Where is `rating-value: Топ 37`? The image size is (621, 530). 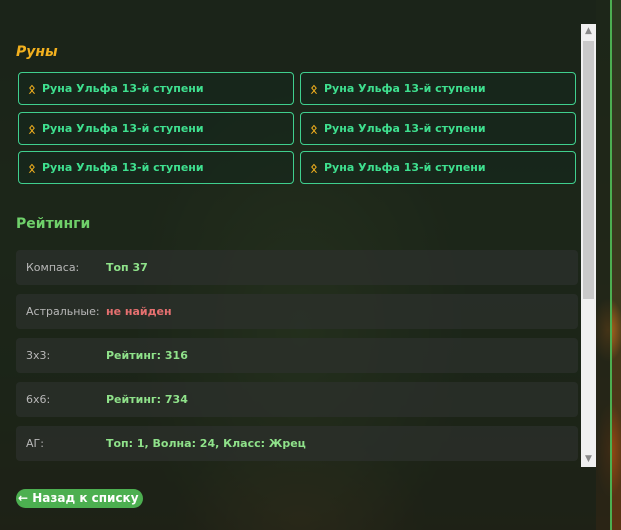
rating-value: Топ 37 is located at coordinates (127, 267).